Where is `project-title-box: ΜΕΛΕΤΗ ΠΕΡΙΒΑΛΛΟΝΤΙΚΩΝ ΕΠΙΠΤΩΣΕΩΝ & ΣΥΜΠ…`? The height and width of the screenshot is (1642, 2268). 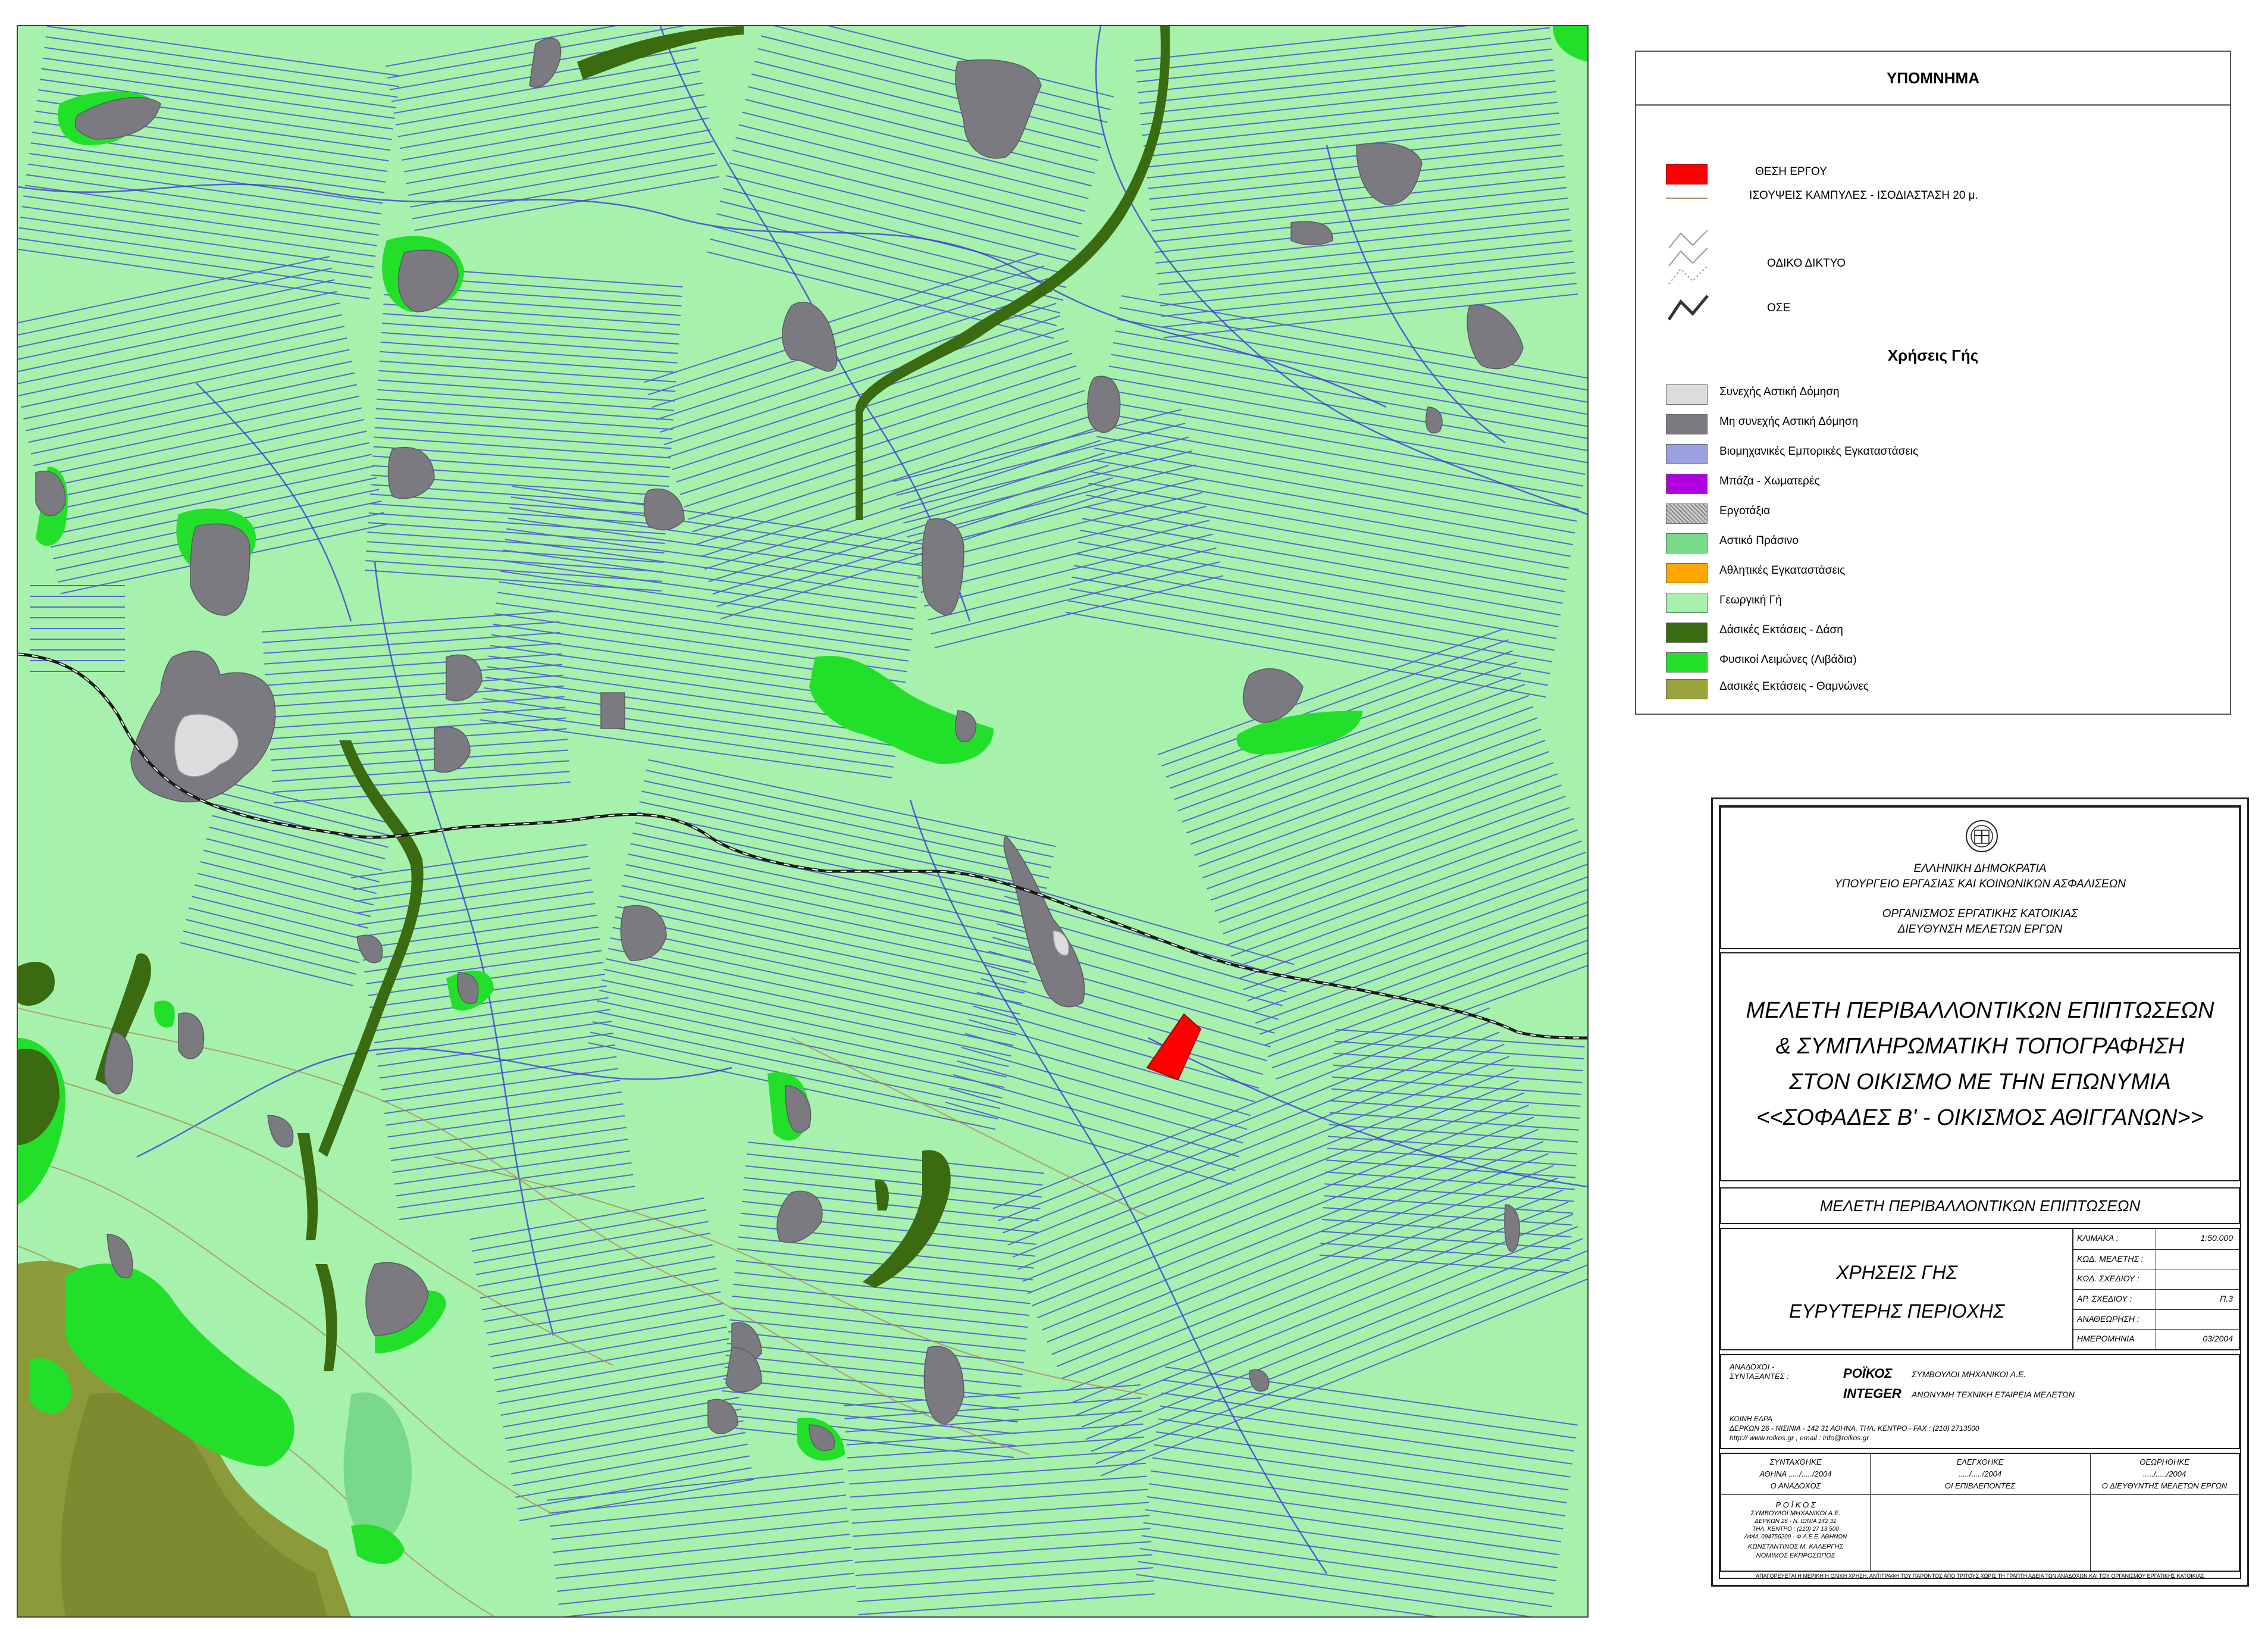
project-title-box: ΜΕΛΕΤΗ ΠΕΡΙΒΑΛΛΟΝΤΙΚΩΝ ΕΠΙΠΤΩΣΕΩΝ & ΣΥΜΠ… is located at coordinates (1980, 1066).